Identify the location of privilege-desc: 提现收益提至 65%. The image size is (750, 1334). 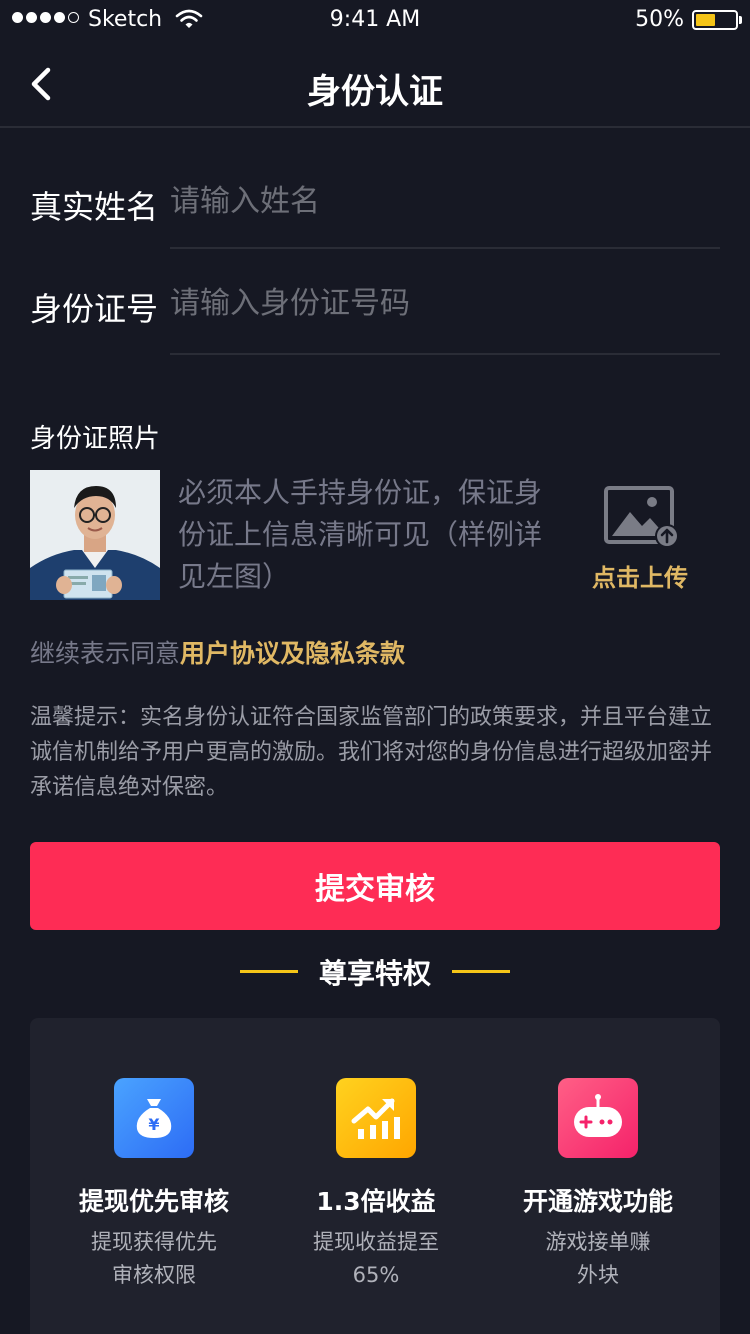
(376, 1259).